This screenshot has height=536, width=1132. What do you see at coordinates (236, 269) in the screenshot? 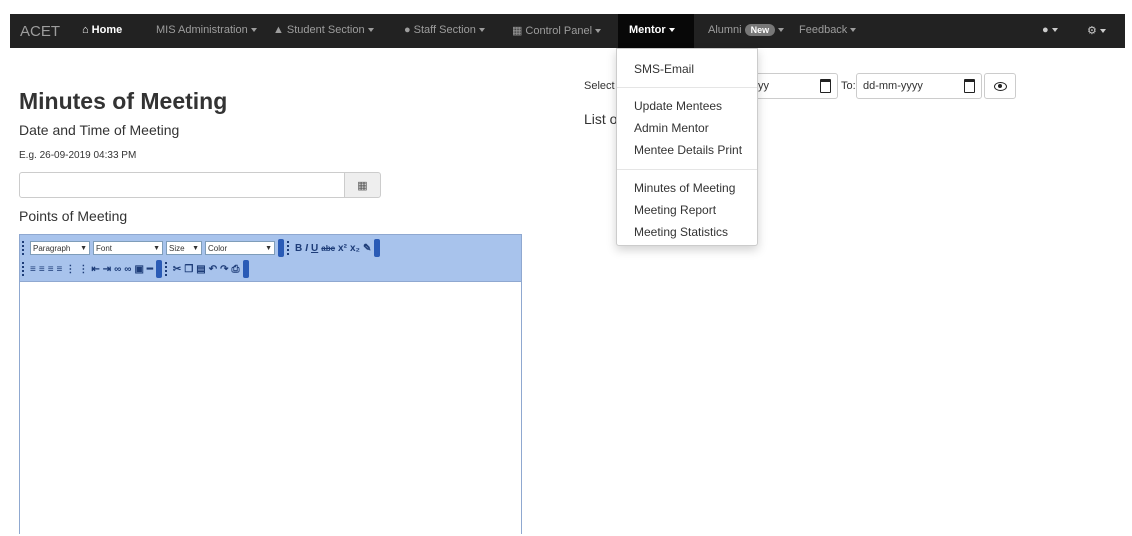
I see `print-icon: ⎙` at bounding box center [236, 269].